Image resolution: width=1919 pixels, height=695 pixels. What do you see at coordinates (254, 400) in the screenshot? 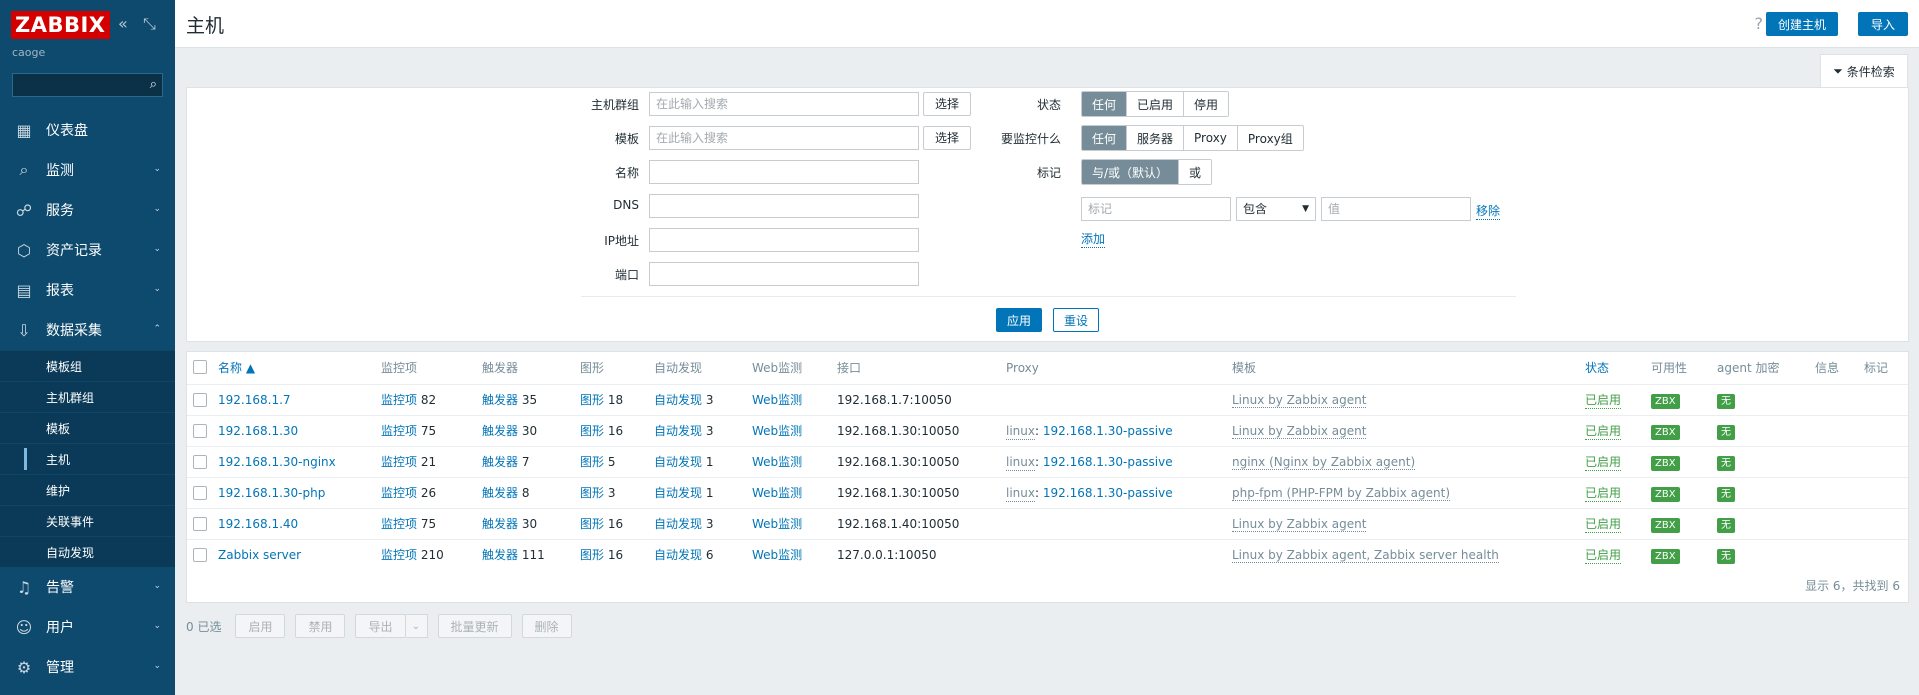
I see `host-name-link: 192.168.1.7` at bounding box center [254, 400].